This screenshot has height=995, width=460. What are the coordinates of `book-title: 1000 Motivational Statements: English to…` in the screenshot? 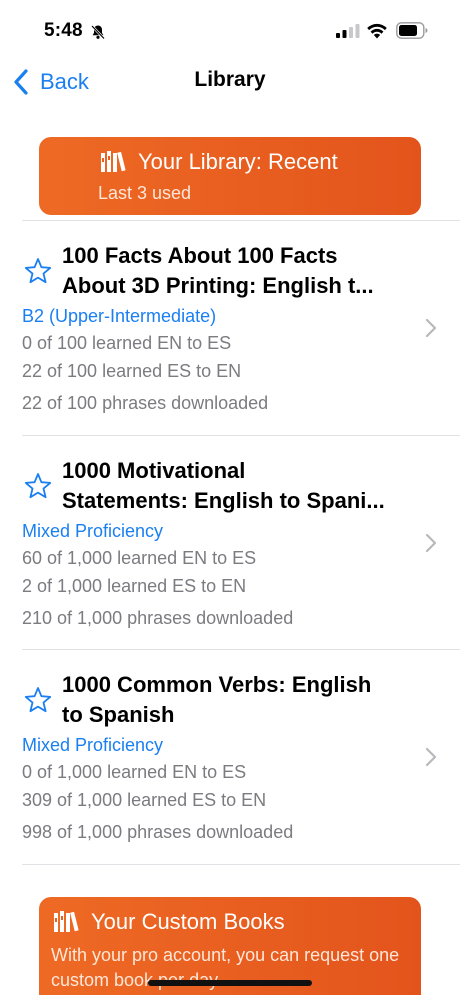 It's located at (232, 486).